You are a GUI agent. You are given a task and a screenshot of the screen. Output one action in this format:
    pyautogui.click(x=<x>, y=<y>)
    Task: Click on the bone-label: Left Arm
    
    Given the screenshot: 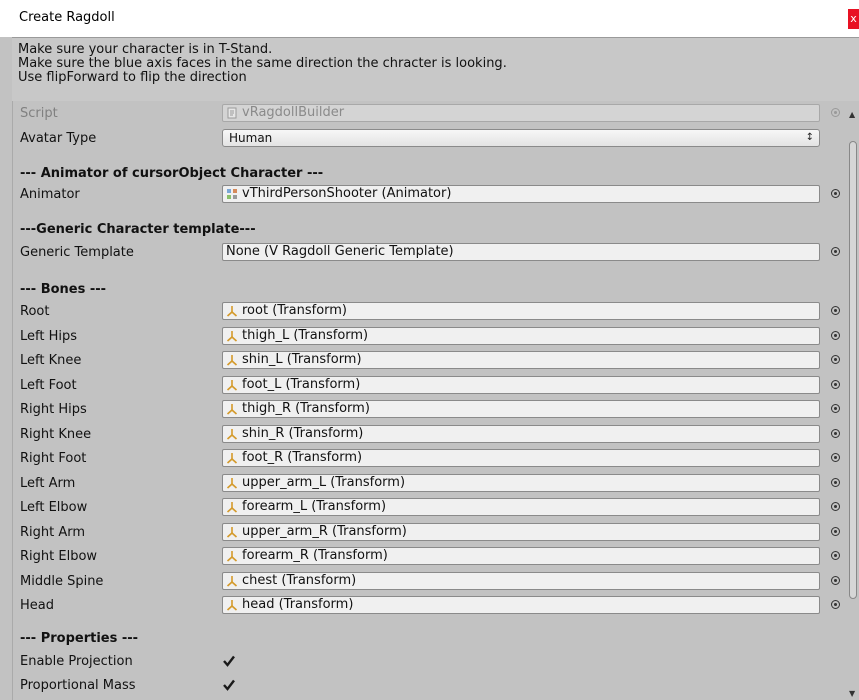 What is the action you would take?
    pyautogui.click(x=48, y=483)
    